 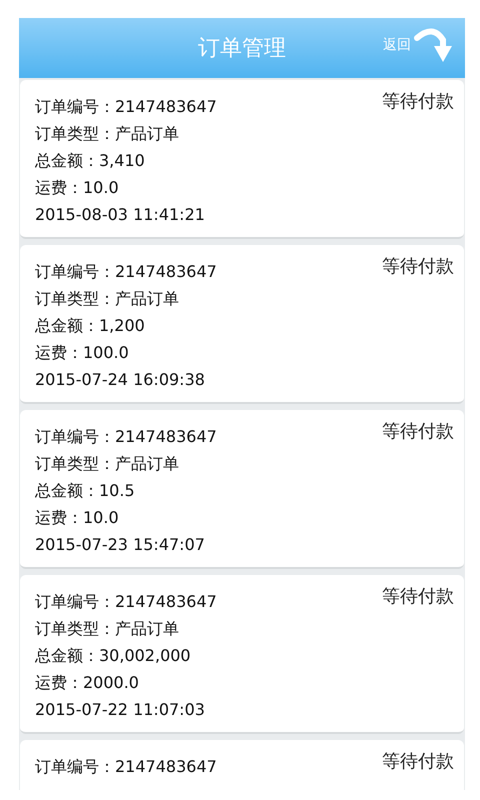 What do you see at coordinates (85, 491) in the screenshot?
I see `order-detail: 总金额：10.5` at bounding box center [85, 491].